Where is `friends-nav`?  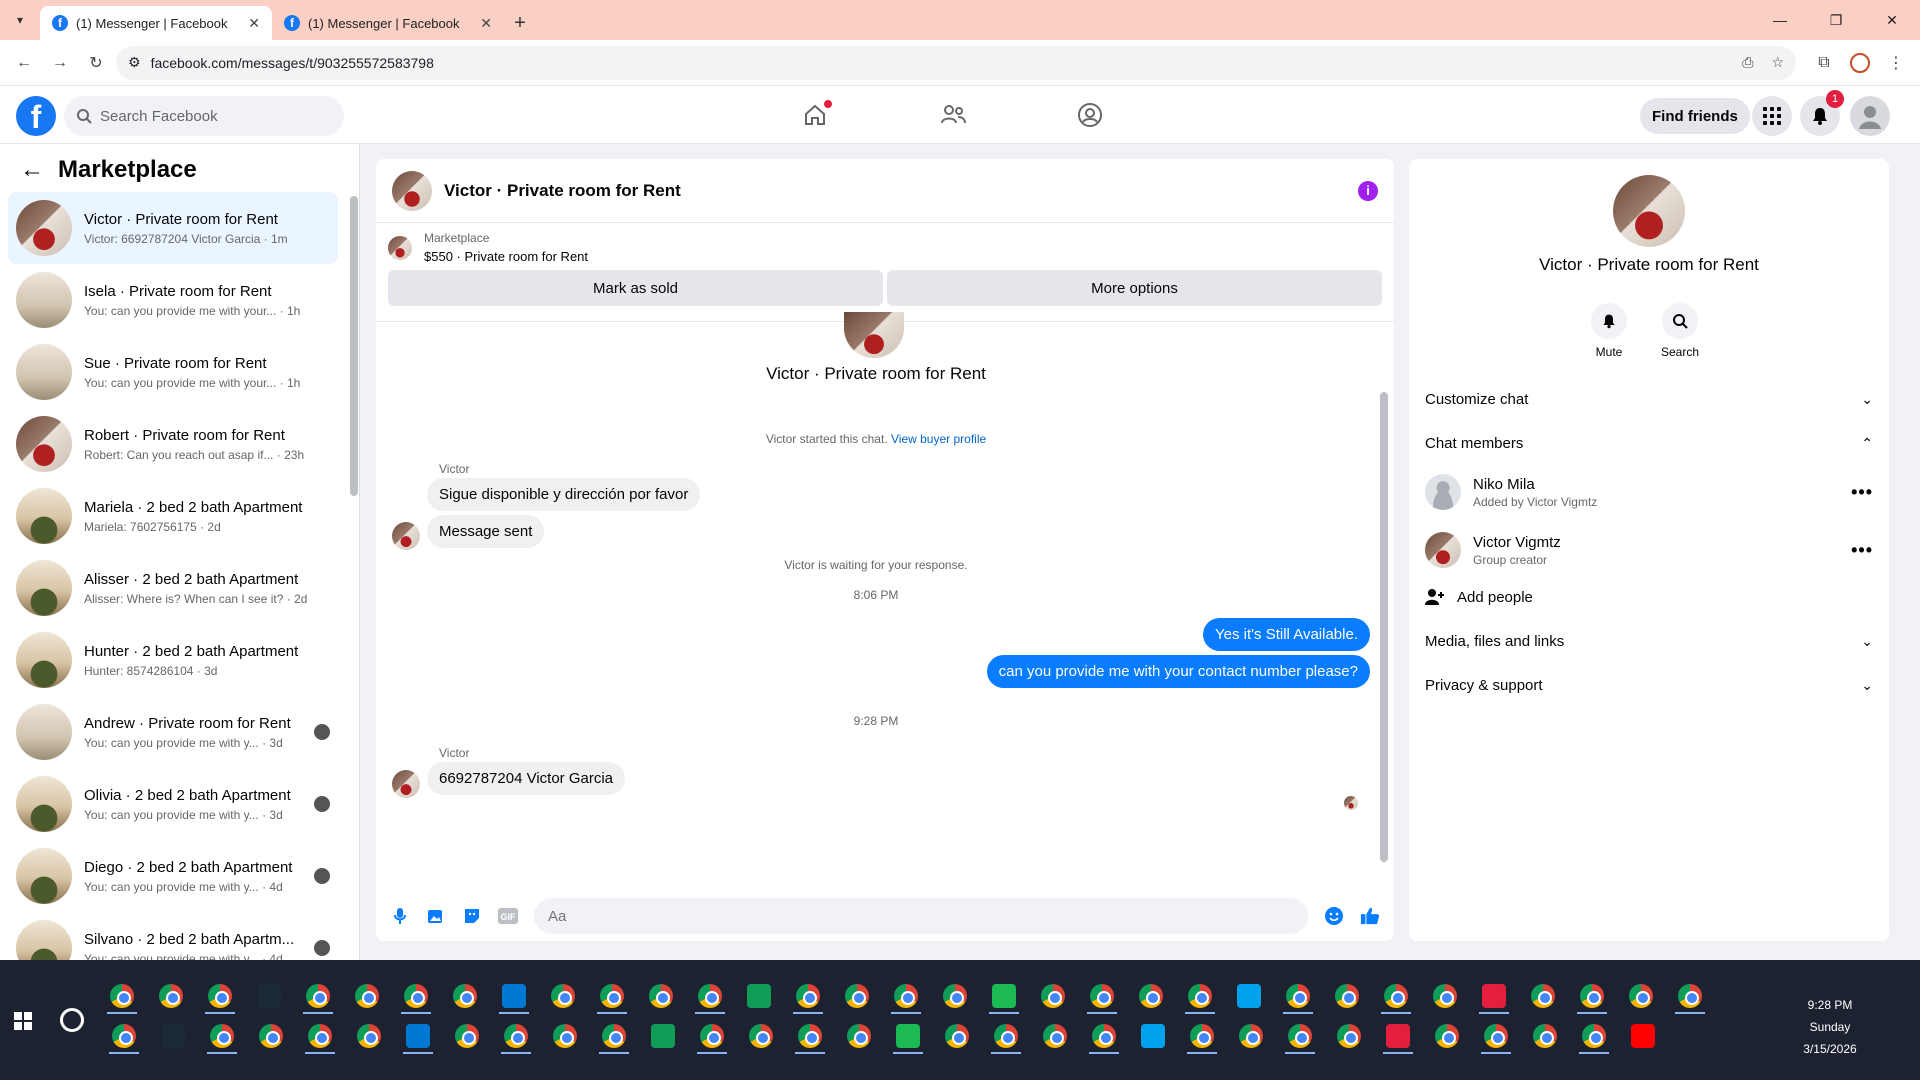
friends-nav is located at coordinates (953, 115).